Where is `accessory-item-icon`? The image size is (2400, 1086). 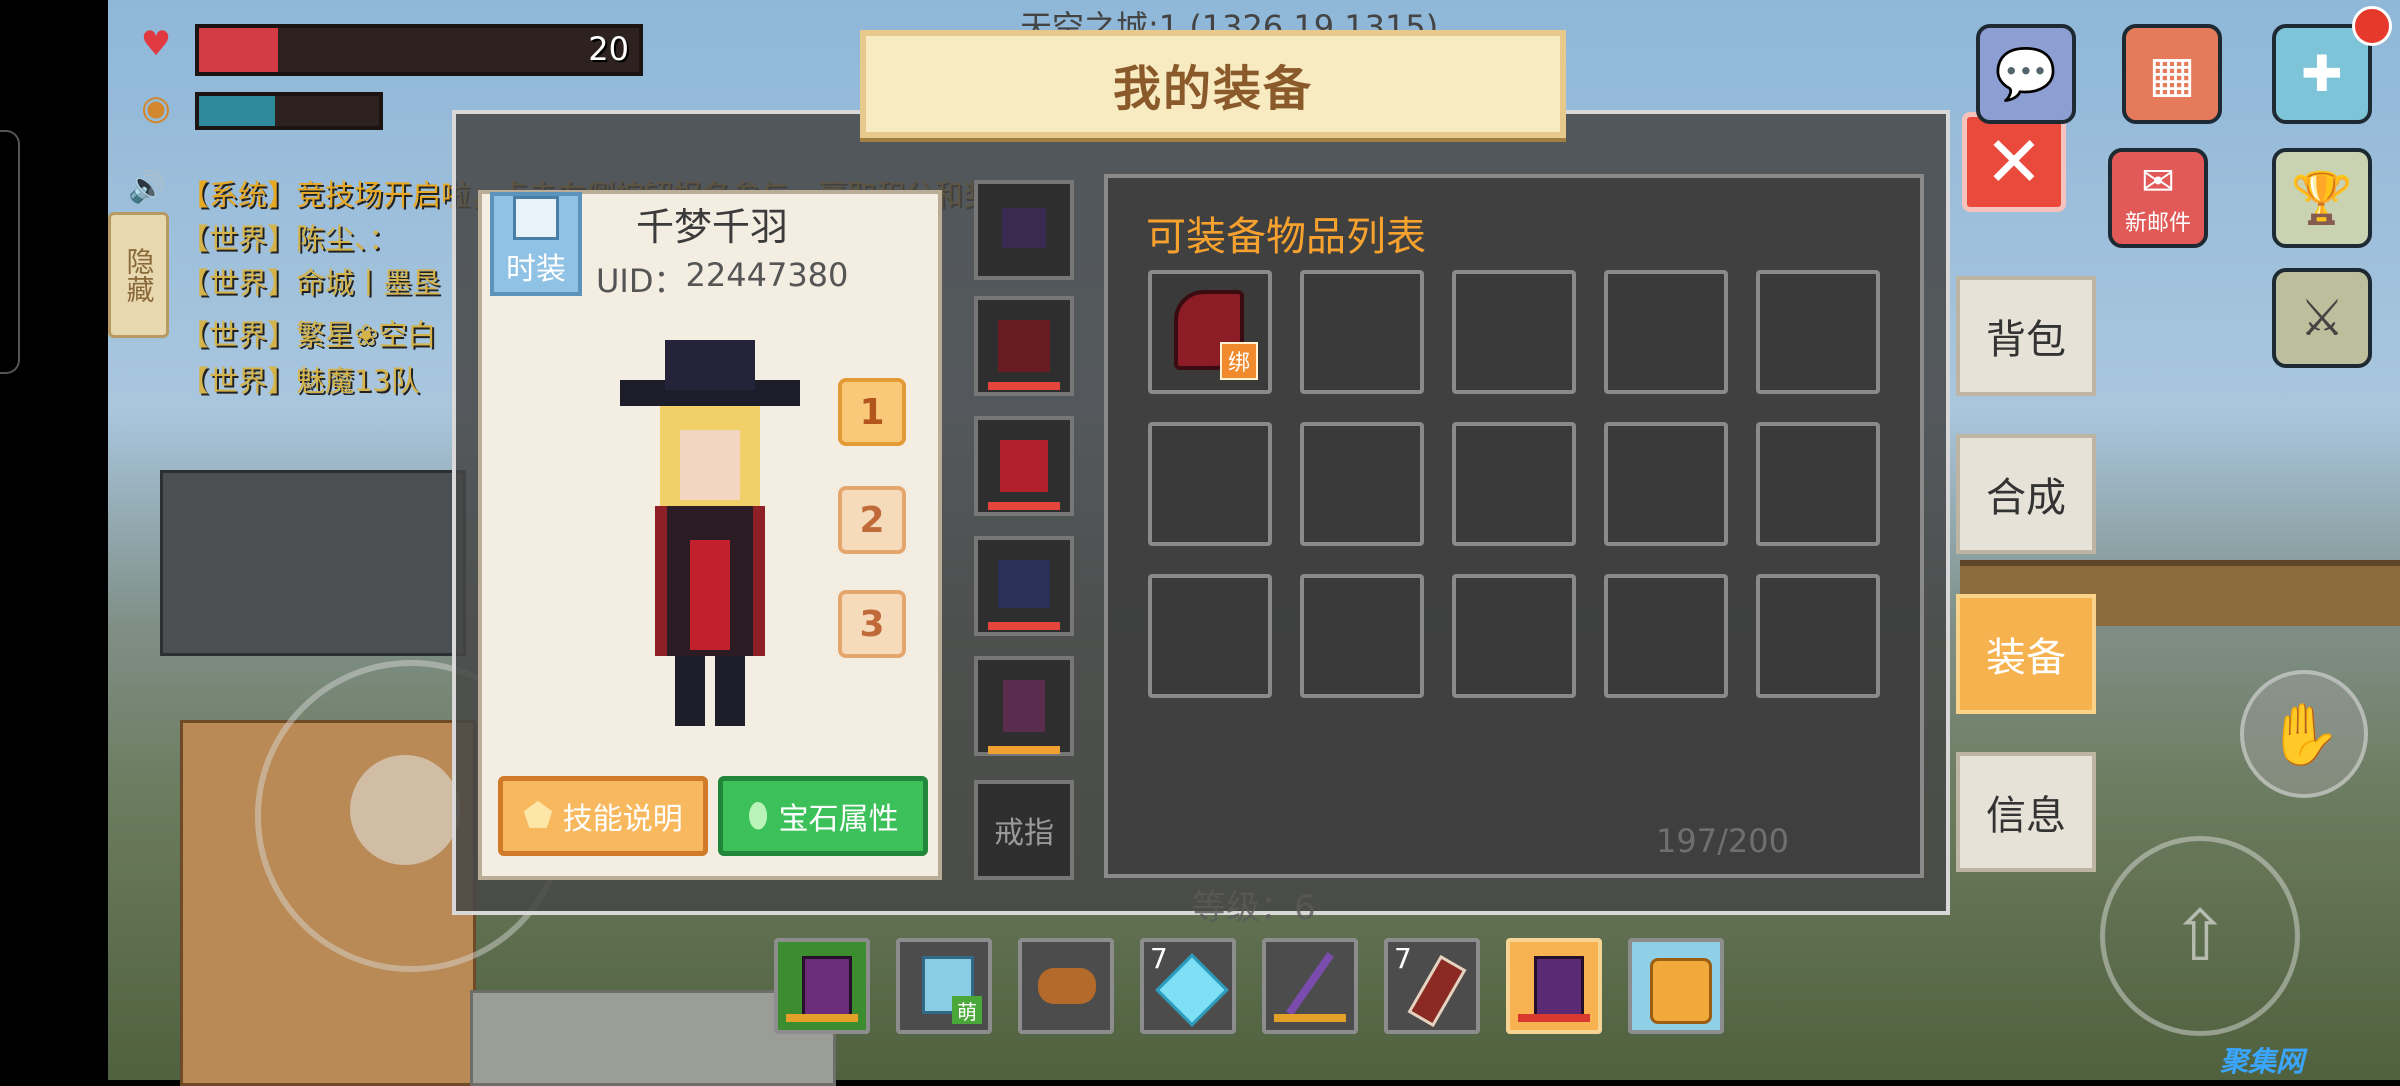 accessory-item-icon is located at coordinates (1024, 706).